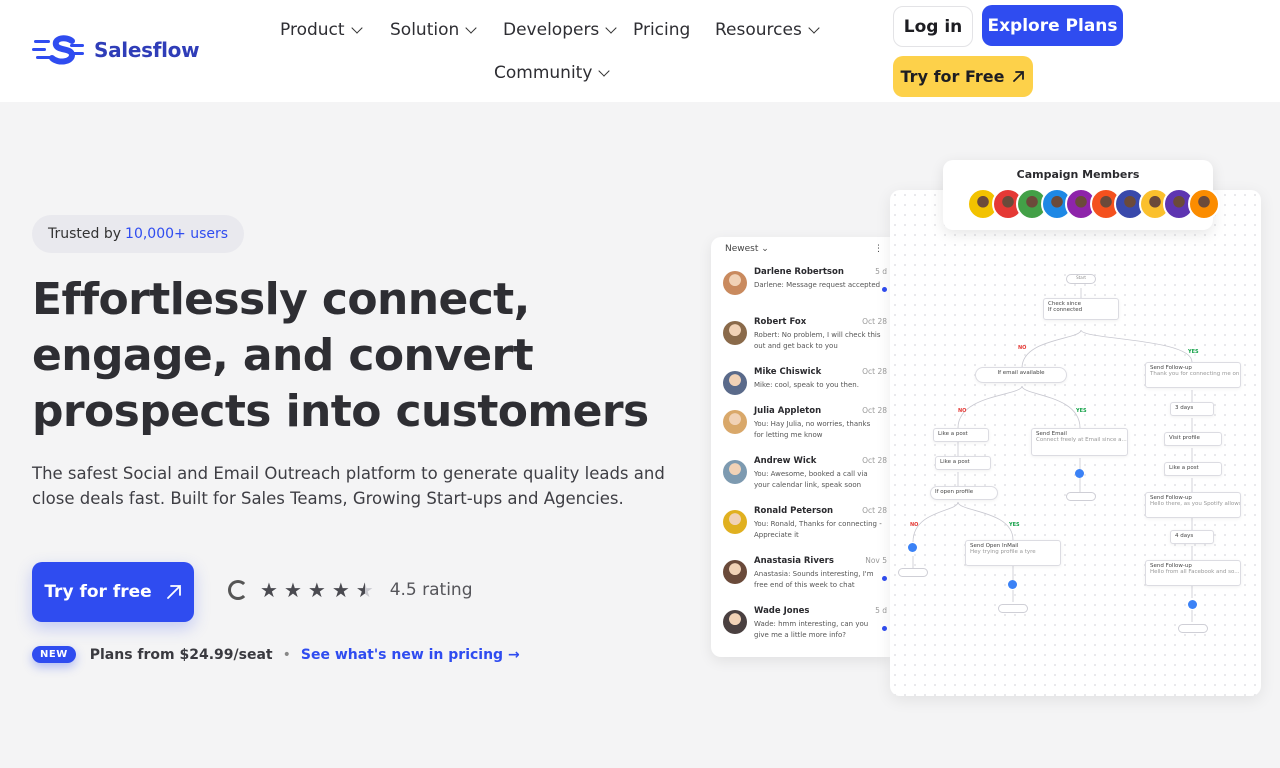  I want to click on conversation-name: Julia Appleton, so click(788, 411).